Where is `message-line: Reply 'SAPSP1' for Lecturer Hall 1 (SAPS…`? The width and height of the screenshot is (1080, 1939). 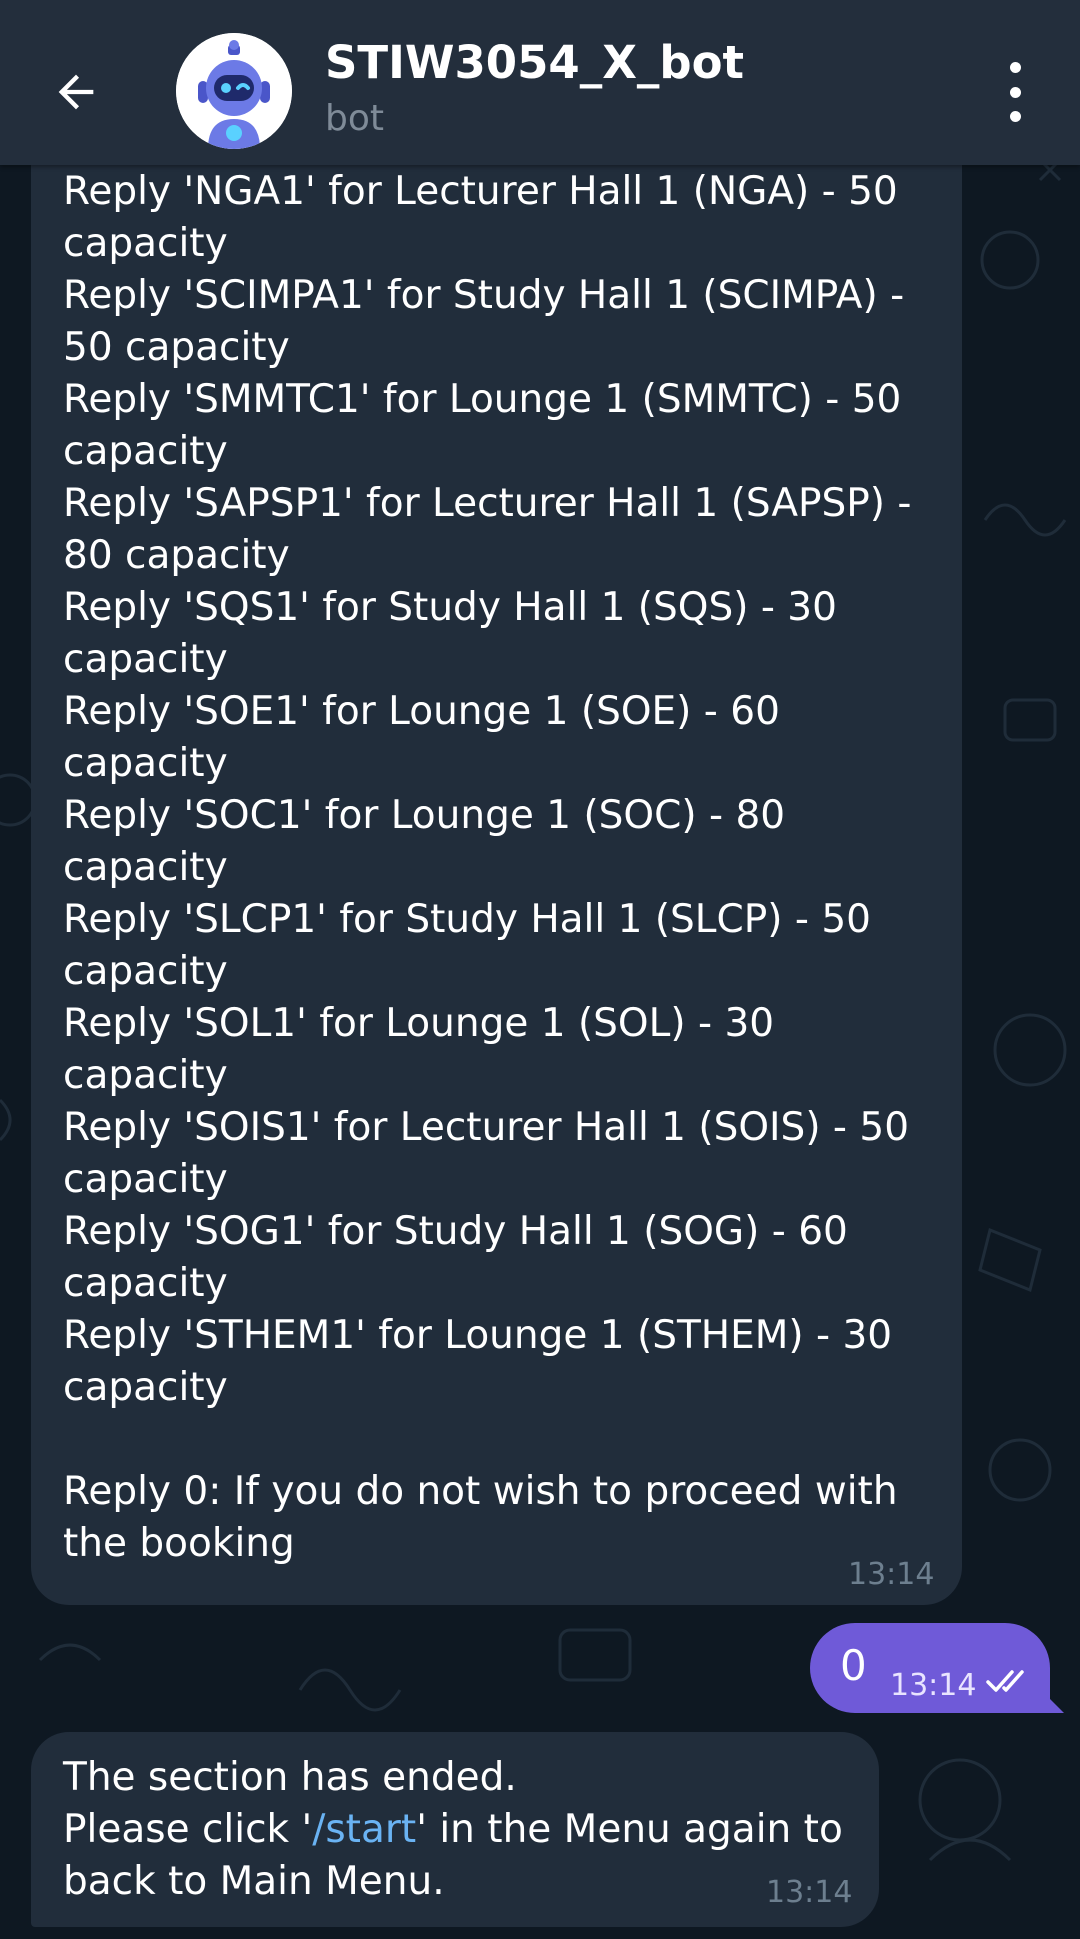
message-line: Reply 'SAPSP1' for Lecturer Hall 1 (SAPS… is located at coordinates (487, 503).